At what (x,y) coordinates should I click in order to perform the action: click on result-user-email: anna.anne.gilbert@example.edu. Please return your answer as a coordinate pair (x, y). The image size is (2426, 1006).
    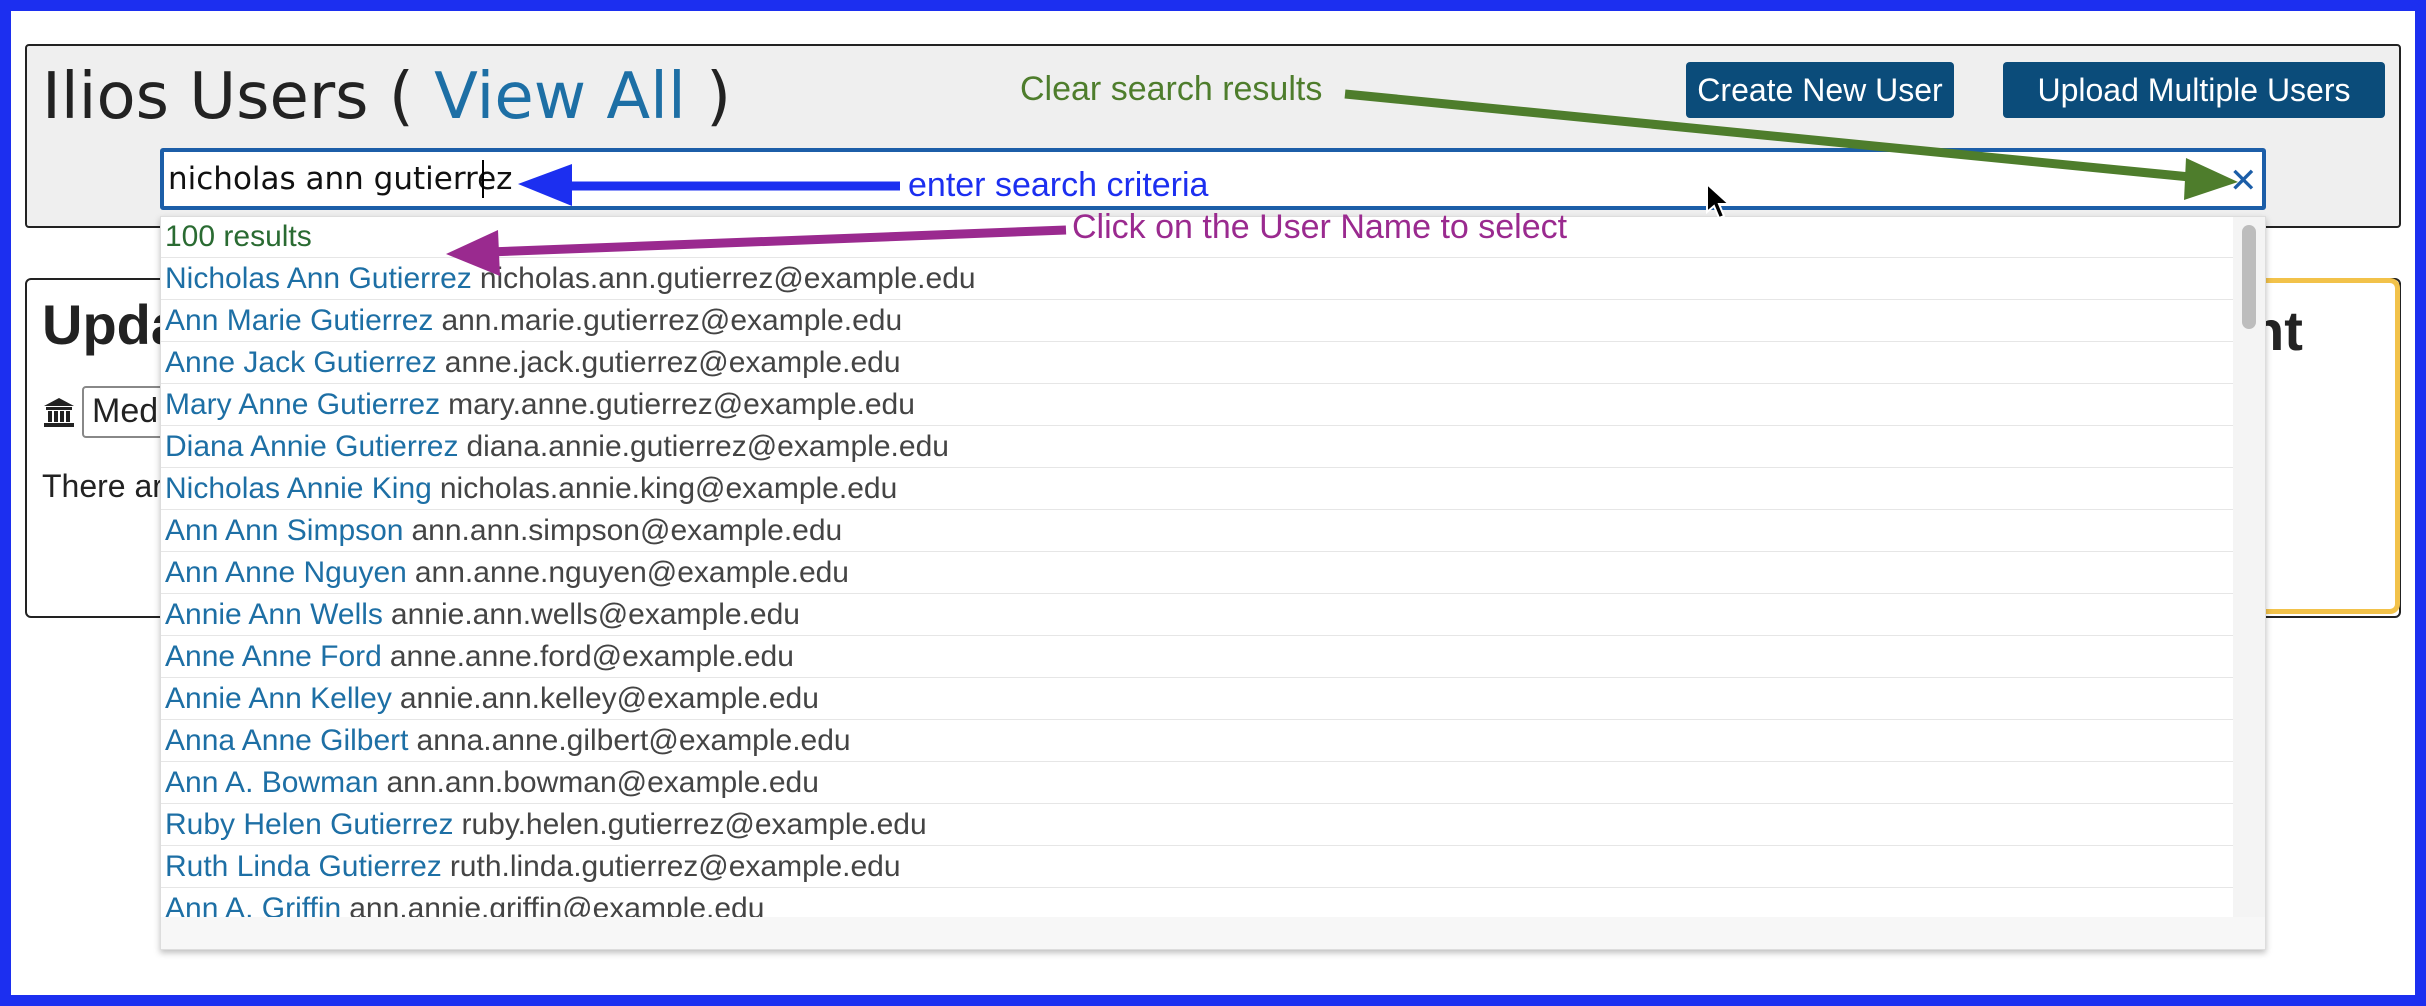
    Looking at the image, I should click on (633, 740).